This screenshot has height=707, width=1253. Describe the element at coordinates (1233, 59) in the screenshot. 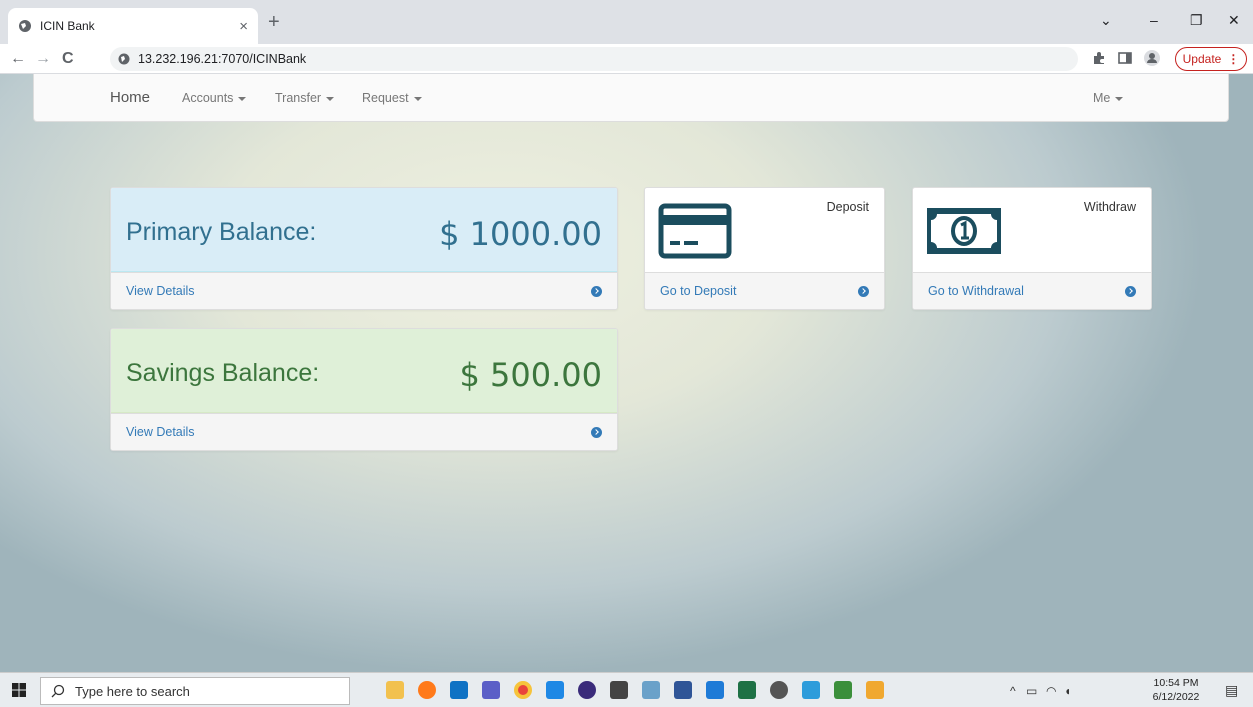

I see `more-options-icon: ⋮` at that location.